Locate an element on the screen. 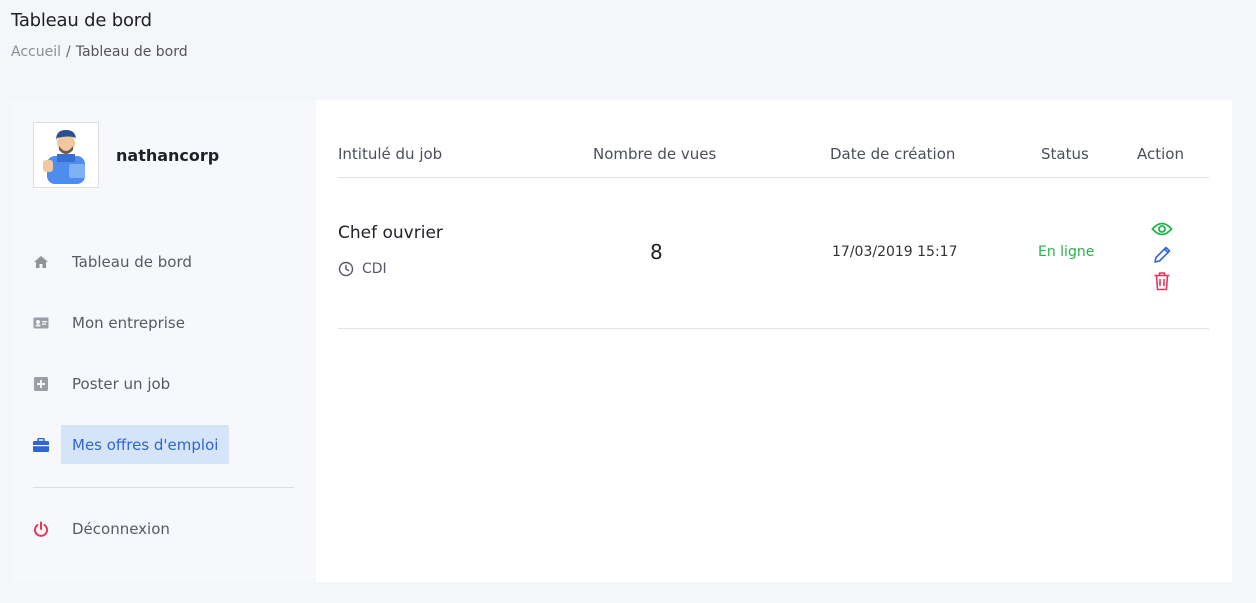  breadcrumb: Accueil / Tableau de bord is located at coordinates (99, 52).